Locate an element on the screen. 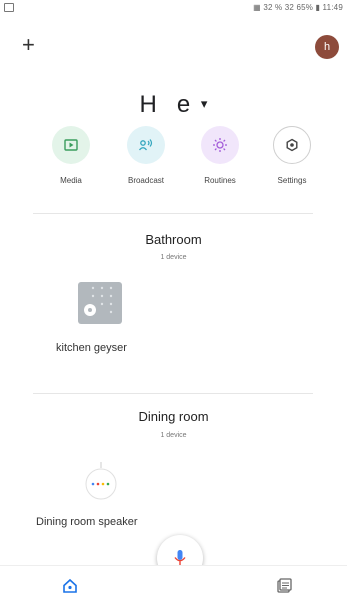  geyser-icon is located at coordinates (100, 303).